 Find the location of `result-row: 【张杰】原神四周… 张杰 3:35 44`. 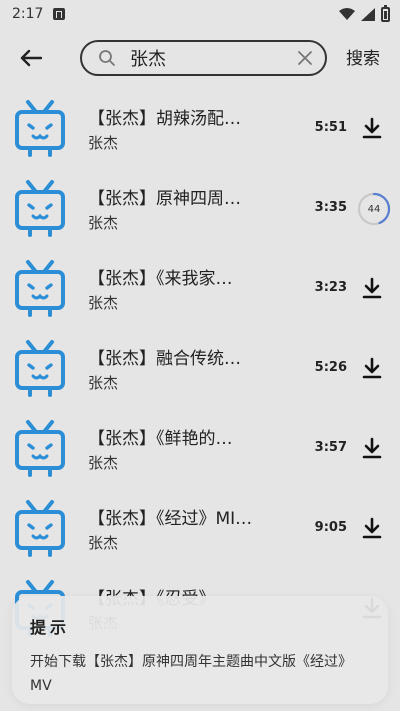

result-row: 【张杰】原神四周… 张杰 3:35 44 is located at coordinates (200, 208).